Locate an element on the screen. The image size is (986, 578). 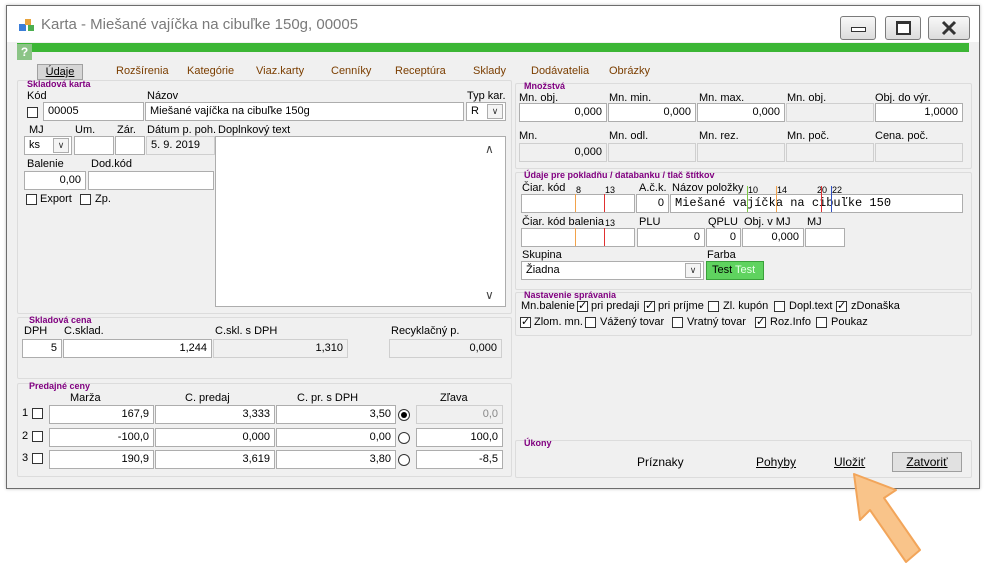
pri-prijme-checkbox: ✓ is located at coordinates (649, 306).